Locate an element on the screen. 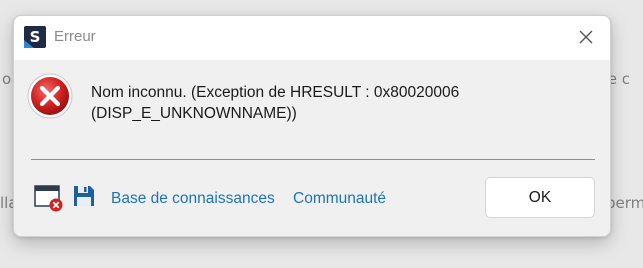 The height and width of the screenshot is (268, 643). svg-text: S is located at coordinates (35, 37).